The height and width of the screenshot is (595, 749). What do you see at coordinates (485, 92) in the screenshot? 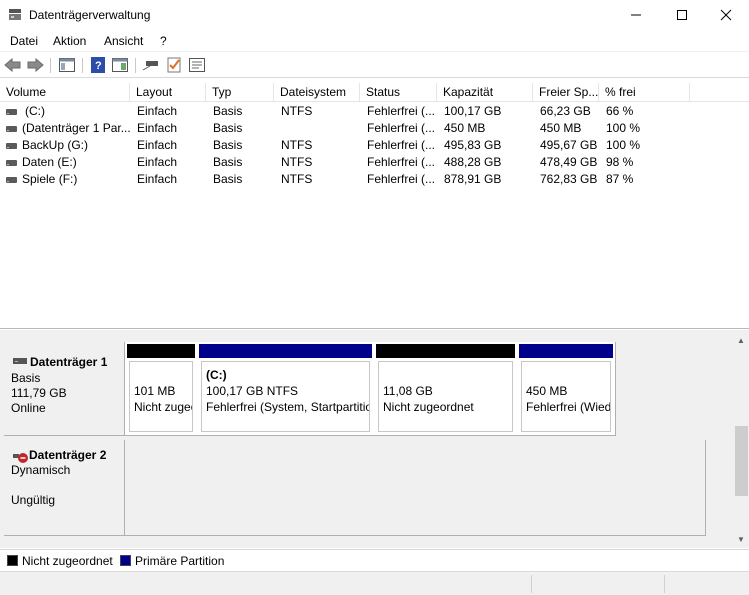
I see `column-kapazitaet: Kapazität` at bounding box center [485, 92].